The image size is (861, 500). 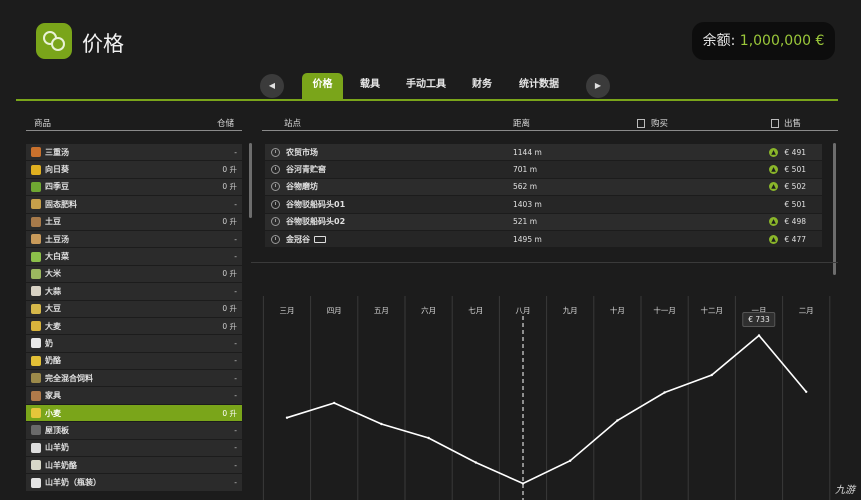 I want to click on goods-scrollbar, so click(x=250, y=180).